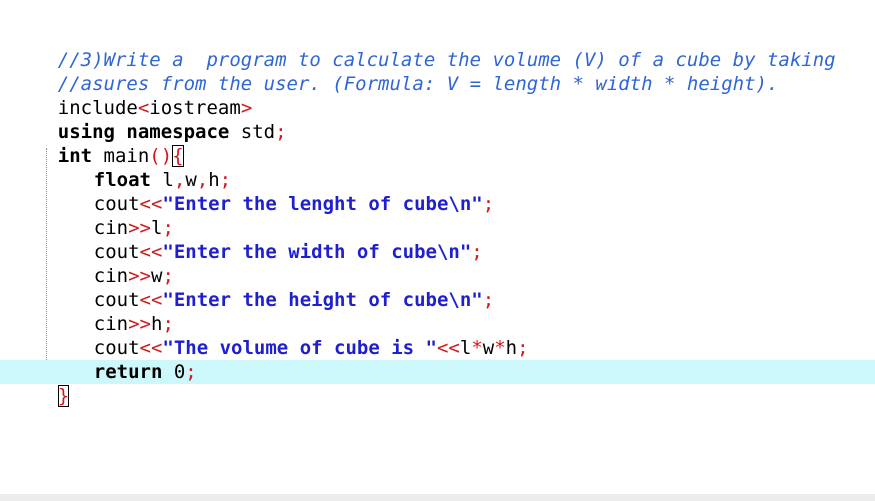 Image resolution: width=875 pixels, height=501 pixels. I want to click on namespace-name: std, so click(252, 132).